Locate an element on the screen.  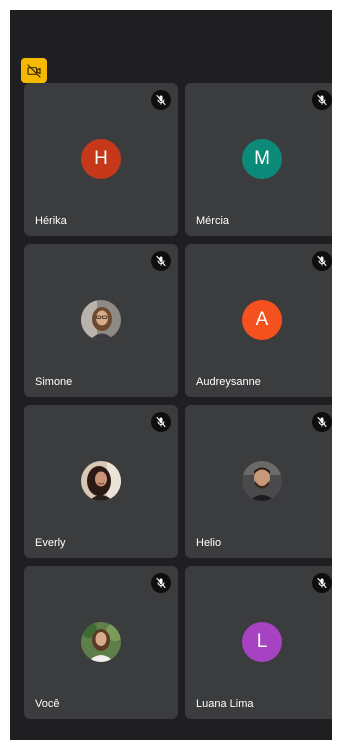
participant-tile-luana-lima: L Luana Lima is located at coordinates (258, 642).